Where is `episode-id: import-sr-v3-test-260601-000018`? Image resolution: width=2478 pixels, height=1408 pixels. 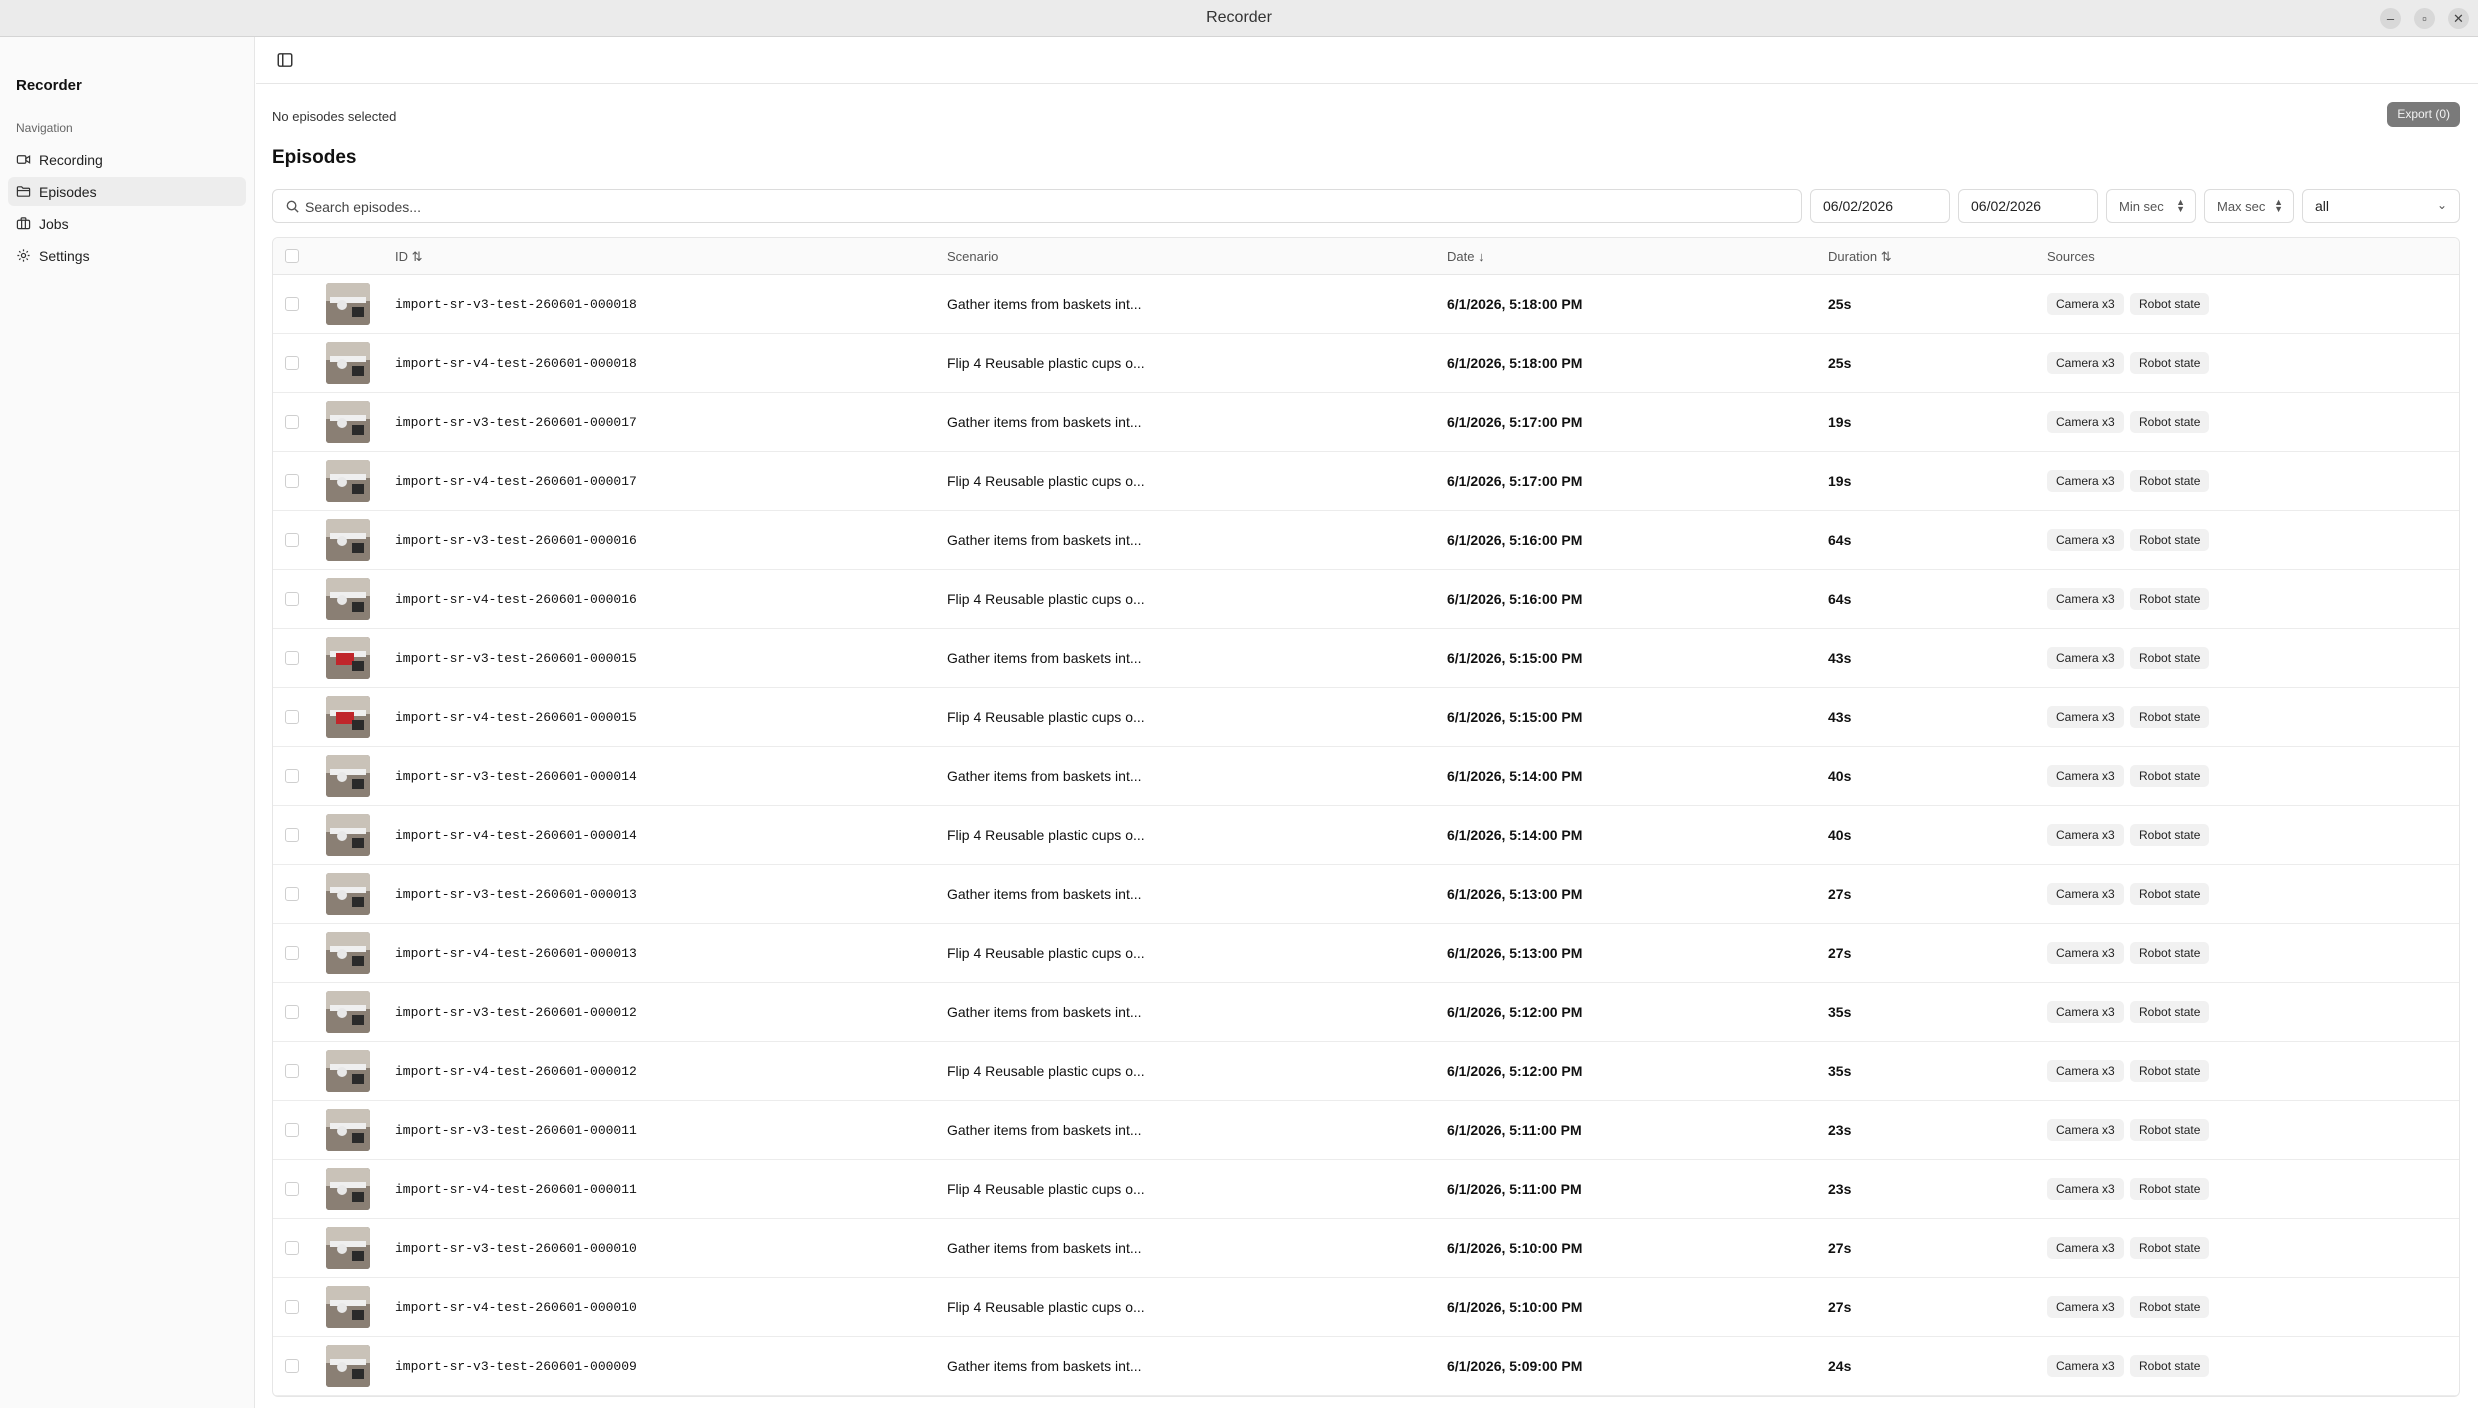 episode-id: import-sr-v3-test-260601-000018 is located at coordinates (516, 304).